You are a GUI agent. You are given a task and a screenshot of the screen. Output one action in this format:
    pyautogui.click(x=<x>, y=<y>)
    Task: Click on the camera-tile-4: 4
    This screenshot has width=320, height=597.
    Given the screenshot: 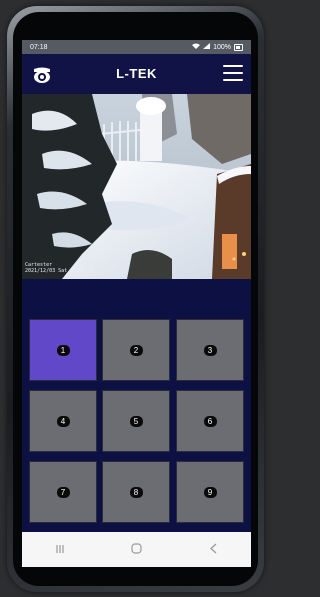 What is the action you would take?
    pyautogui.click(x=63, y=421)
    